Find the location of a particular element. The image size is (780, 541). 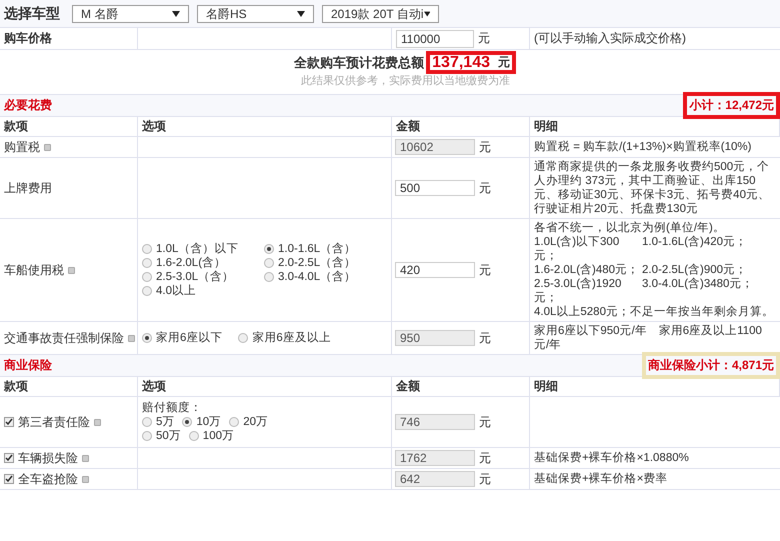

radio-option: 家用6座及以上 is located at coordinates (284, 338).